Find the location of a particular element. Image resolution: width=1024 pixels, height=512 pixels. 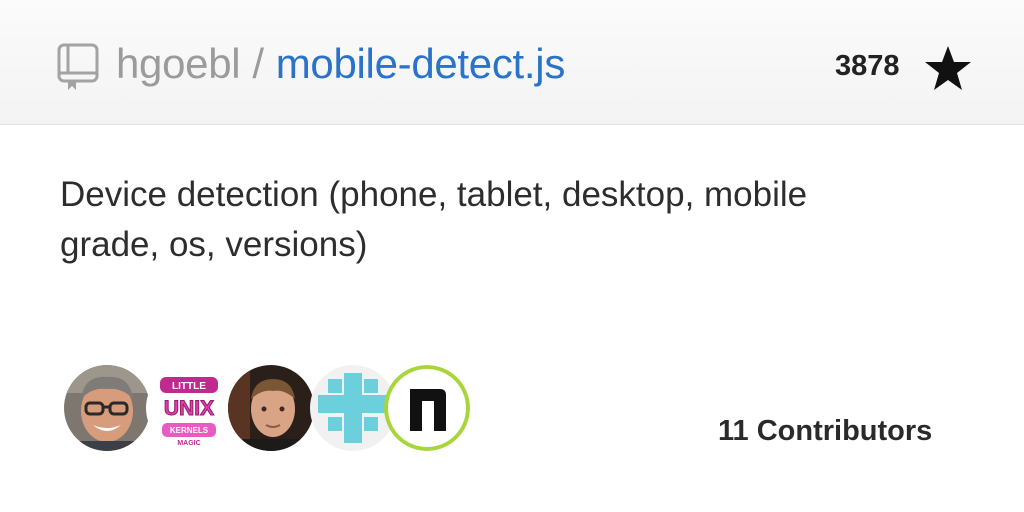

star-count: 3878 is located at coordinates (867, 66).